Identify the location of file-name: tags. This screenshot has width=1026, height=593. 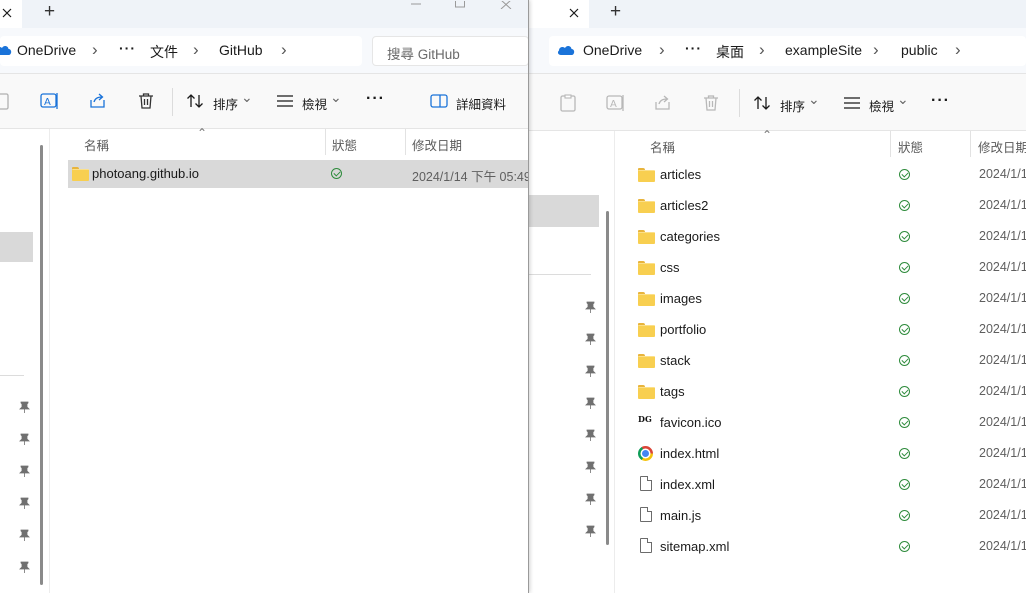
(672, 391).